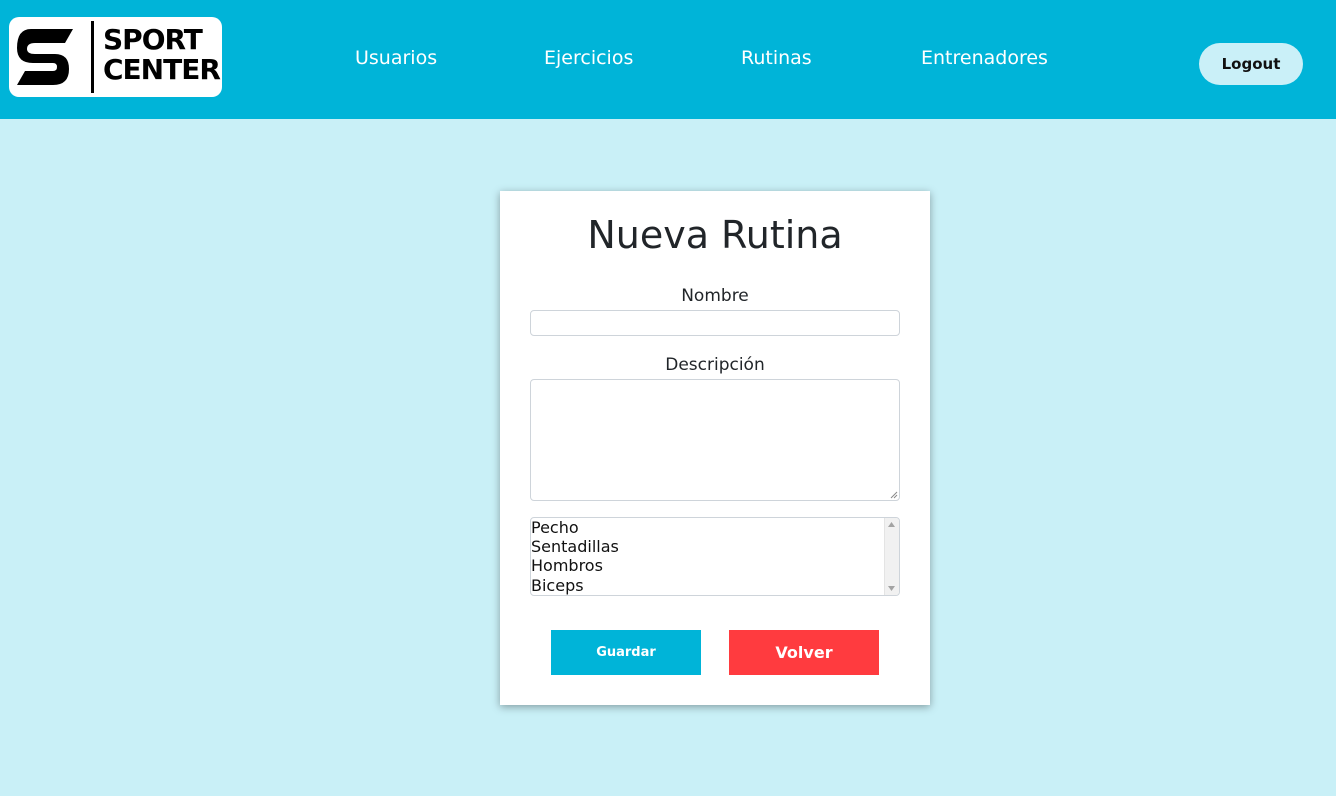 This screenshot has width=1336, height=796. Describe the element at coordinates (984, 58) in the screenshot. I see `nav-entrenadores: Entrenadores` at that location.